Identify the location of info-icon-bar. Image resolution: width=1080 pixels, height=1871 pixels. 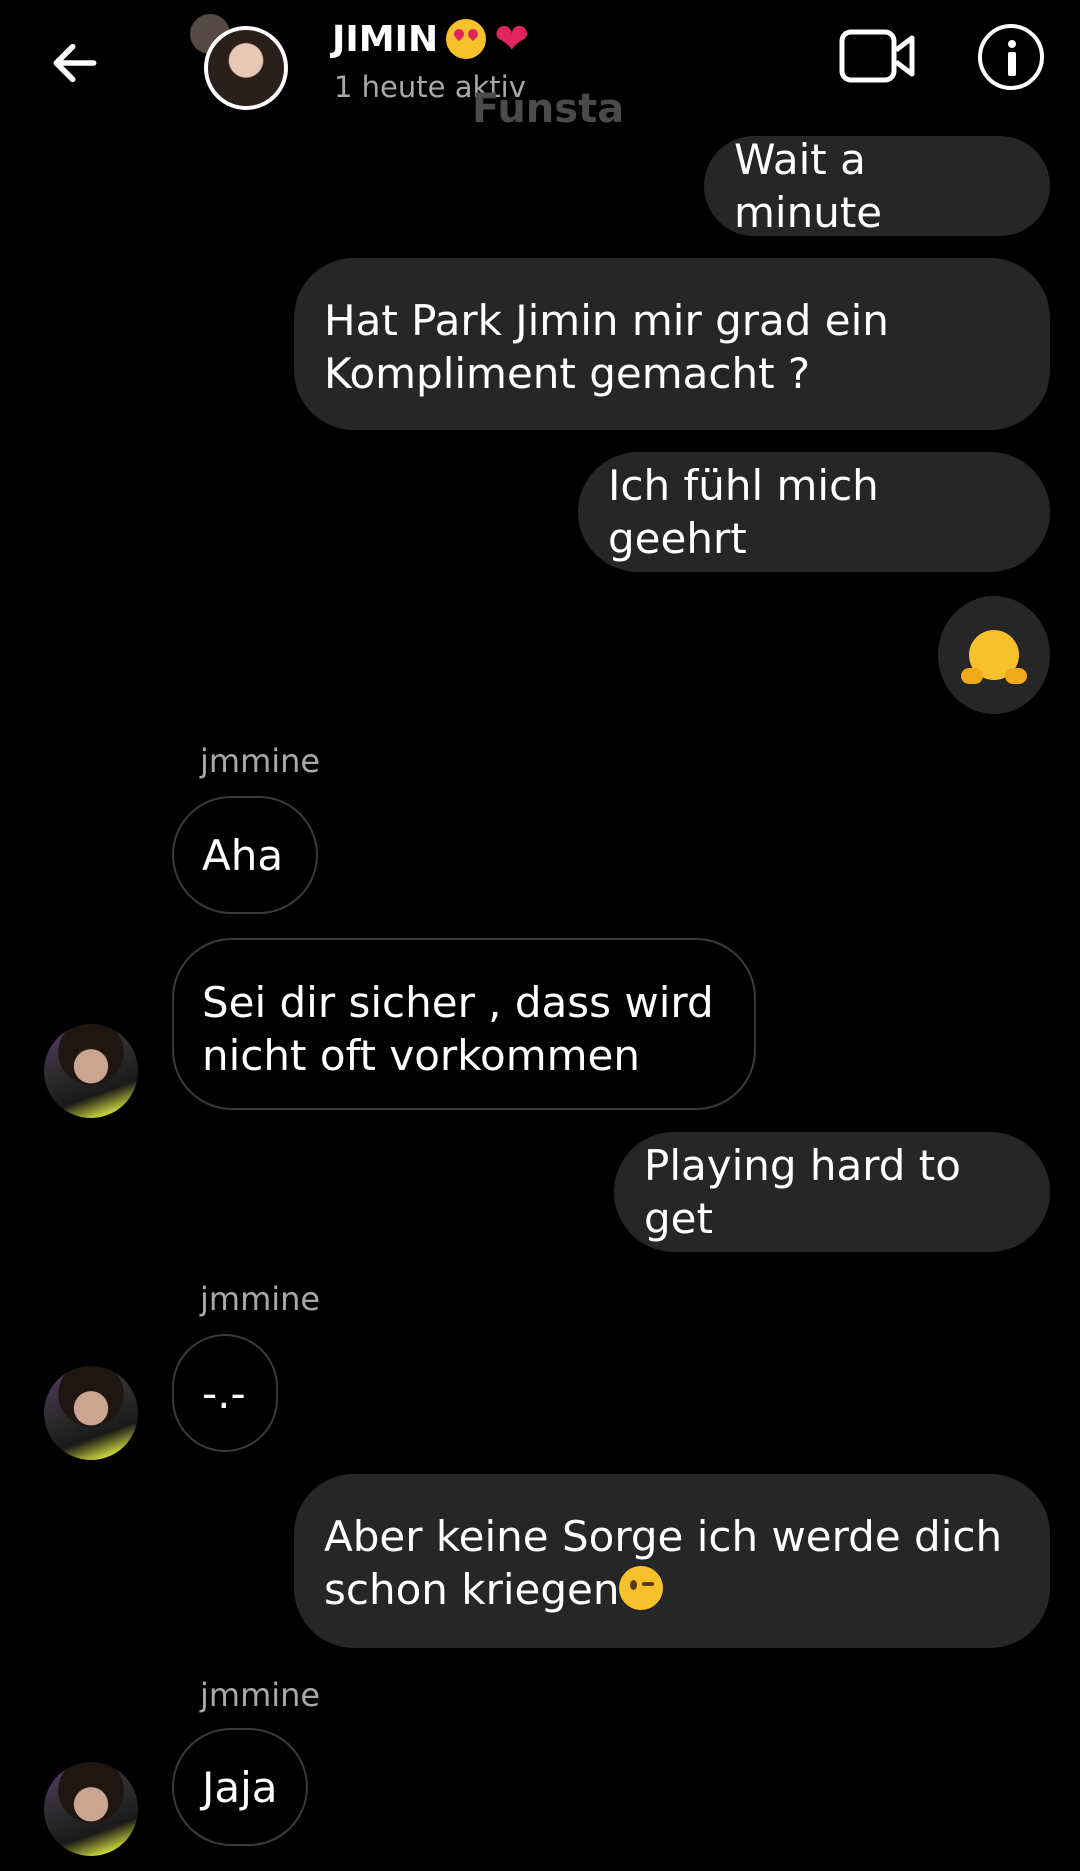
(1012, 64).